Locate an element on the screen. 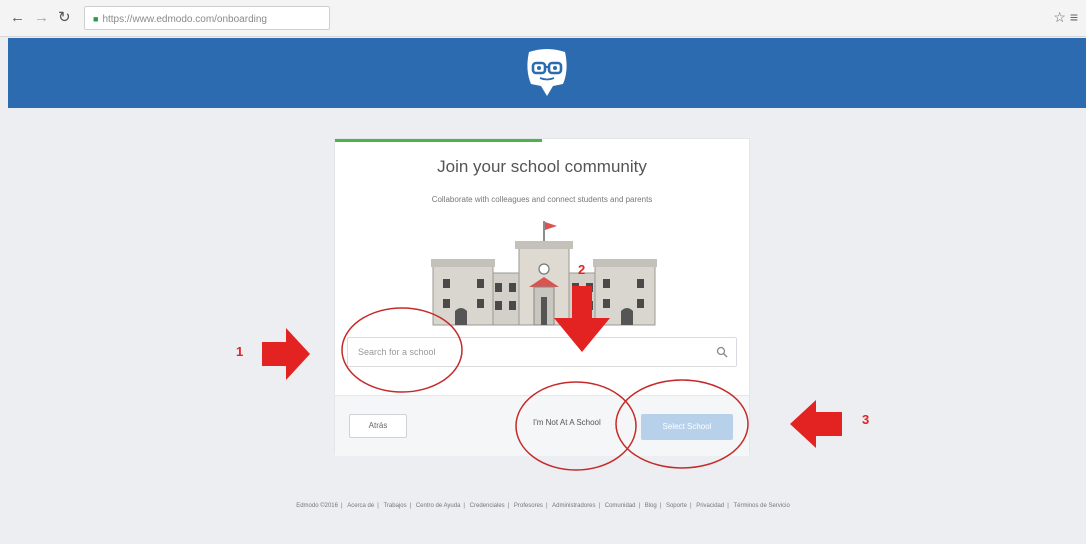 Image resolution: width=1086 pixels, height=544 pixels. footer-link-jobs: Trabajos is located at coordinates (394, 506).